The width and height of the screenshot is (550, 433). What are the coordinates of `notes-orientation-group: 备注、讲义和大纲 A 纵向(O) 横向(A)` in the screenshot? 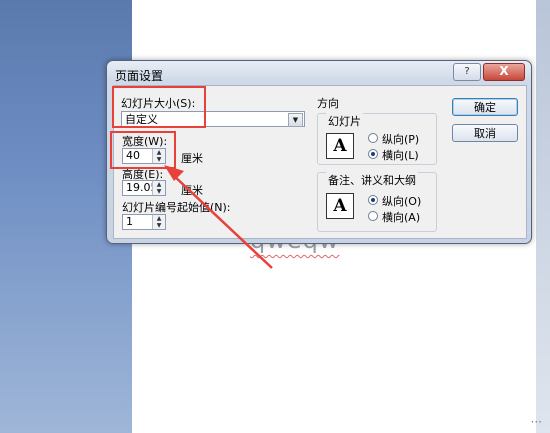 It's located at (377, 202).